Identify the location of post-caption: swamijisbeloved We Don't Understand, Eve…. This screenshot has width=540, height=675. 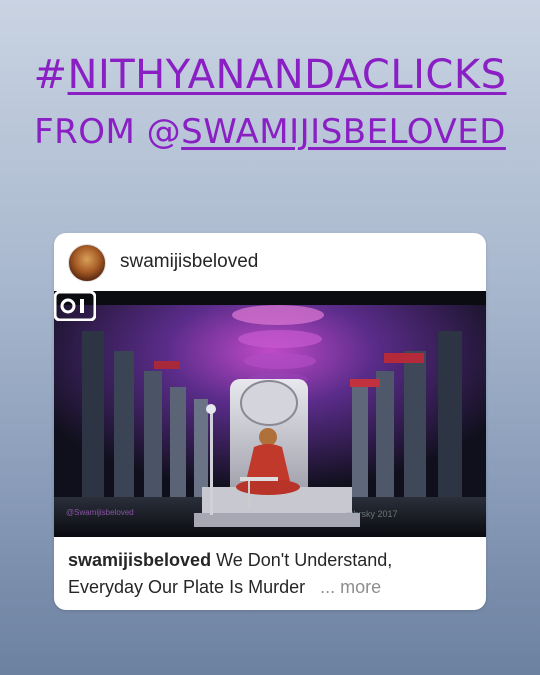
(270, 574).